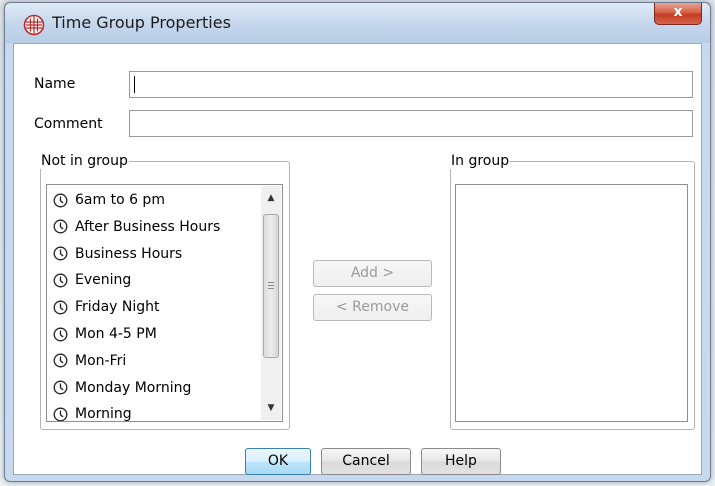  Describe the element at coordinates (55, 84) in the screenshot. I see `name-label: Name` at that location.